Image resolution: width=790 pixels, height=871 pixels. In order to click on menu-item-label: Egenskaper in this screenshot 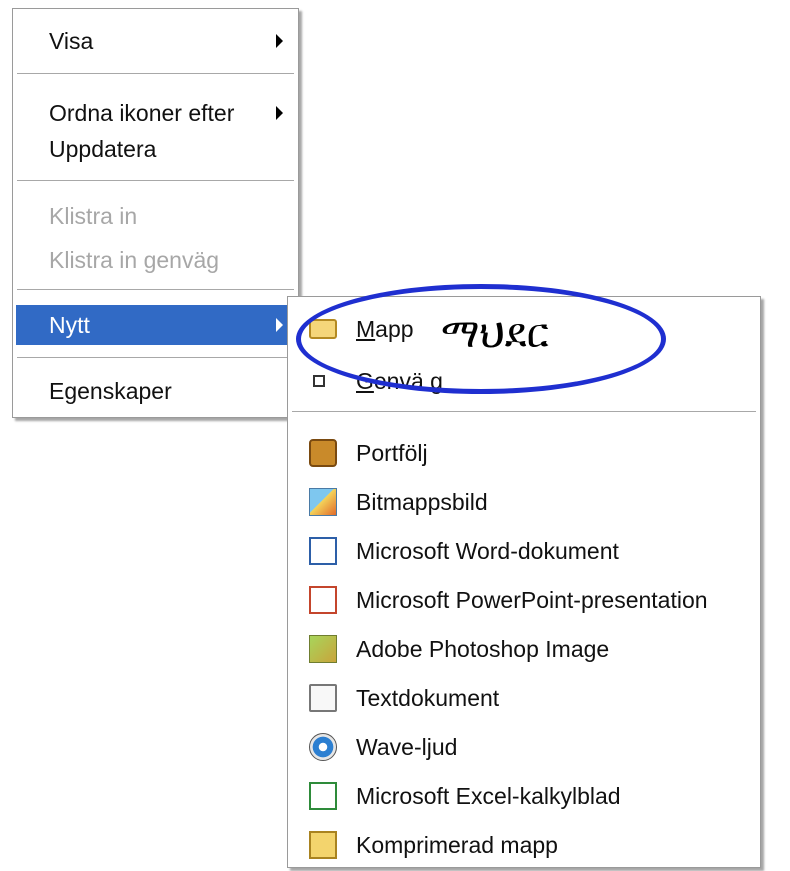, I will do `click(110, 390)`.